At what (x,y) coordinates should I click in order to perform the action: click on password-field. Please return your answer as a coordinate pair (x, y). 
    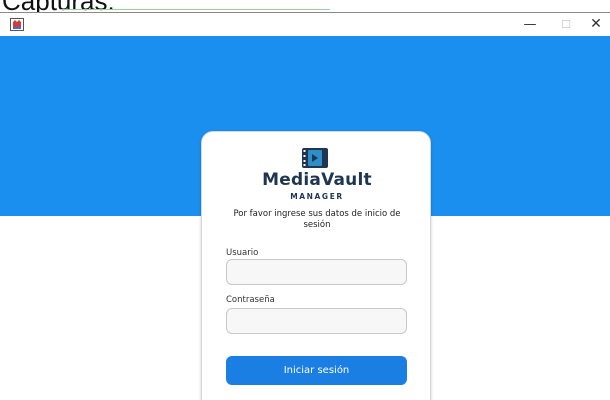
    Looking at the image, I should click on (316, 321).